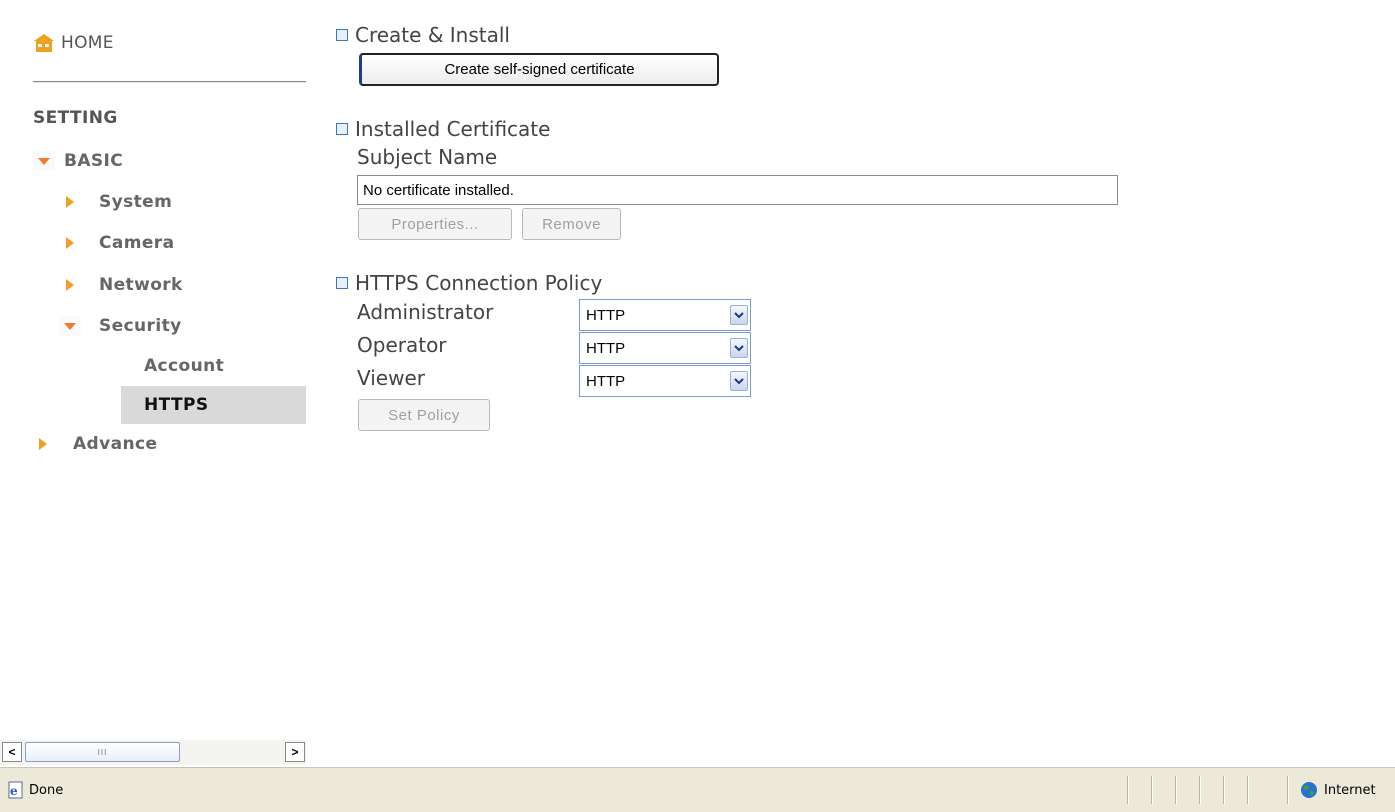 The image size is (1395, 812). I want to click on sidebar-item-advance: Advance, so click(98, 444).